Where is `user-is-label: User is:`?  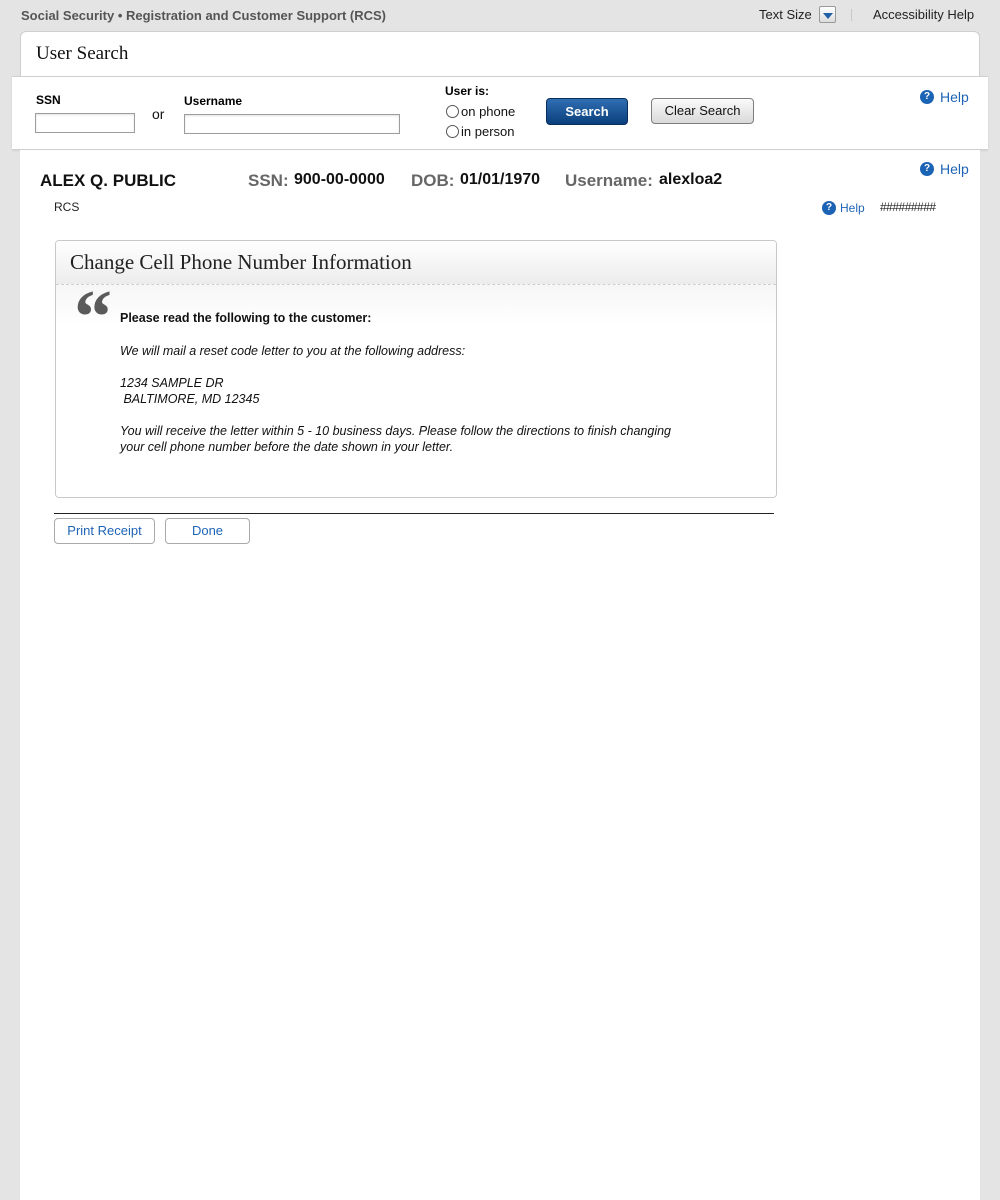 user-is-label: User is: is located at coordinates (467, 91).